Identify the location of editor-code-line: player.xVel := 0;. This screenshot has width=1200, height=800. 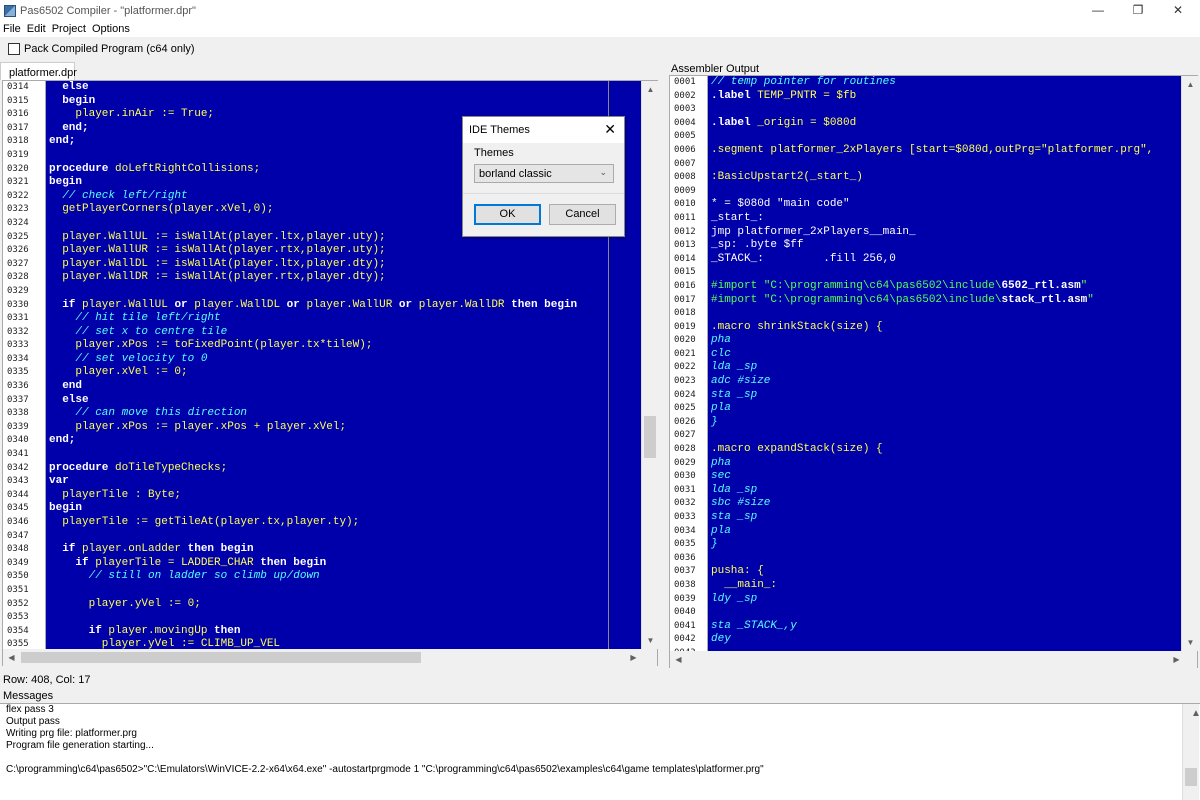
(344, 373).